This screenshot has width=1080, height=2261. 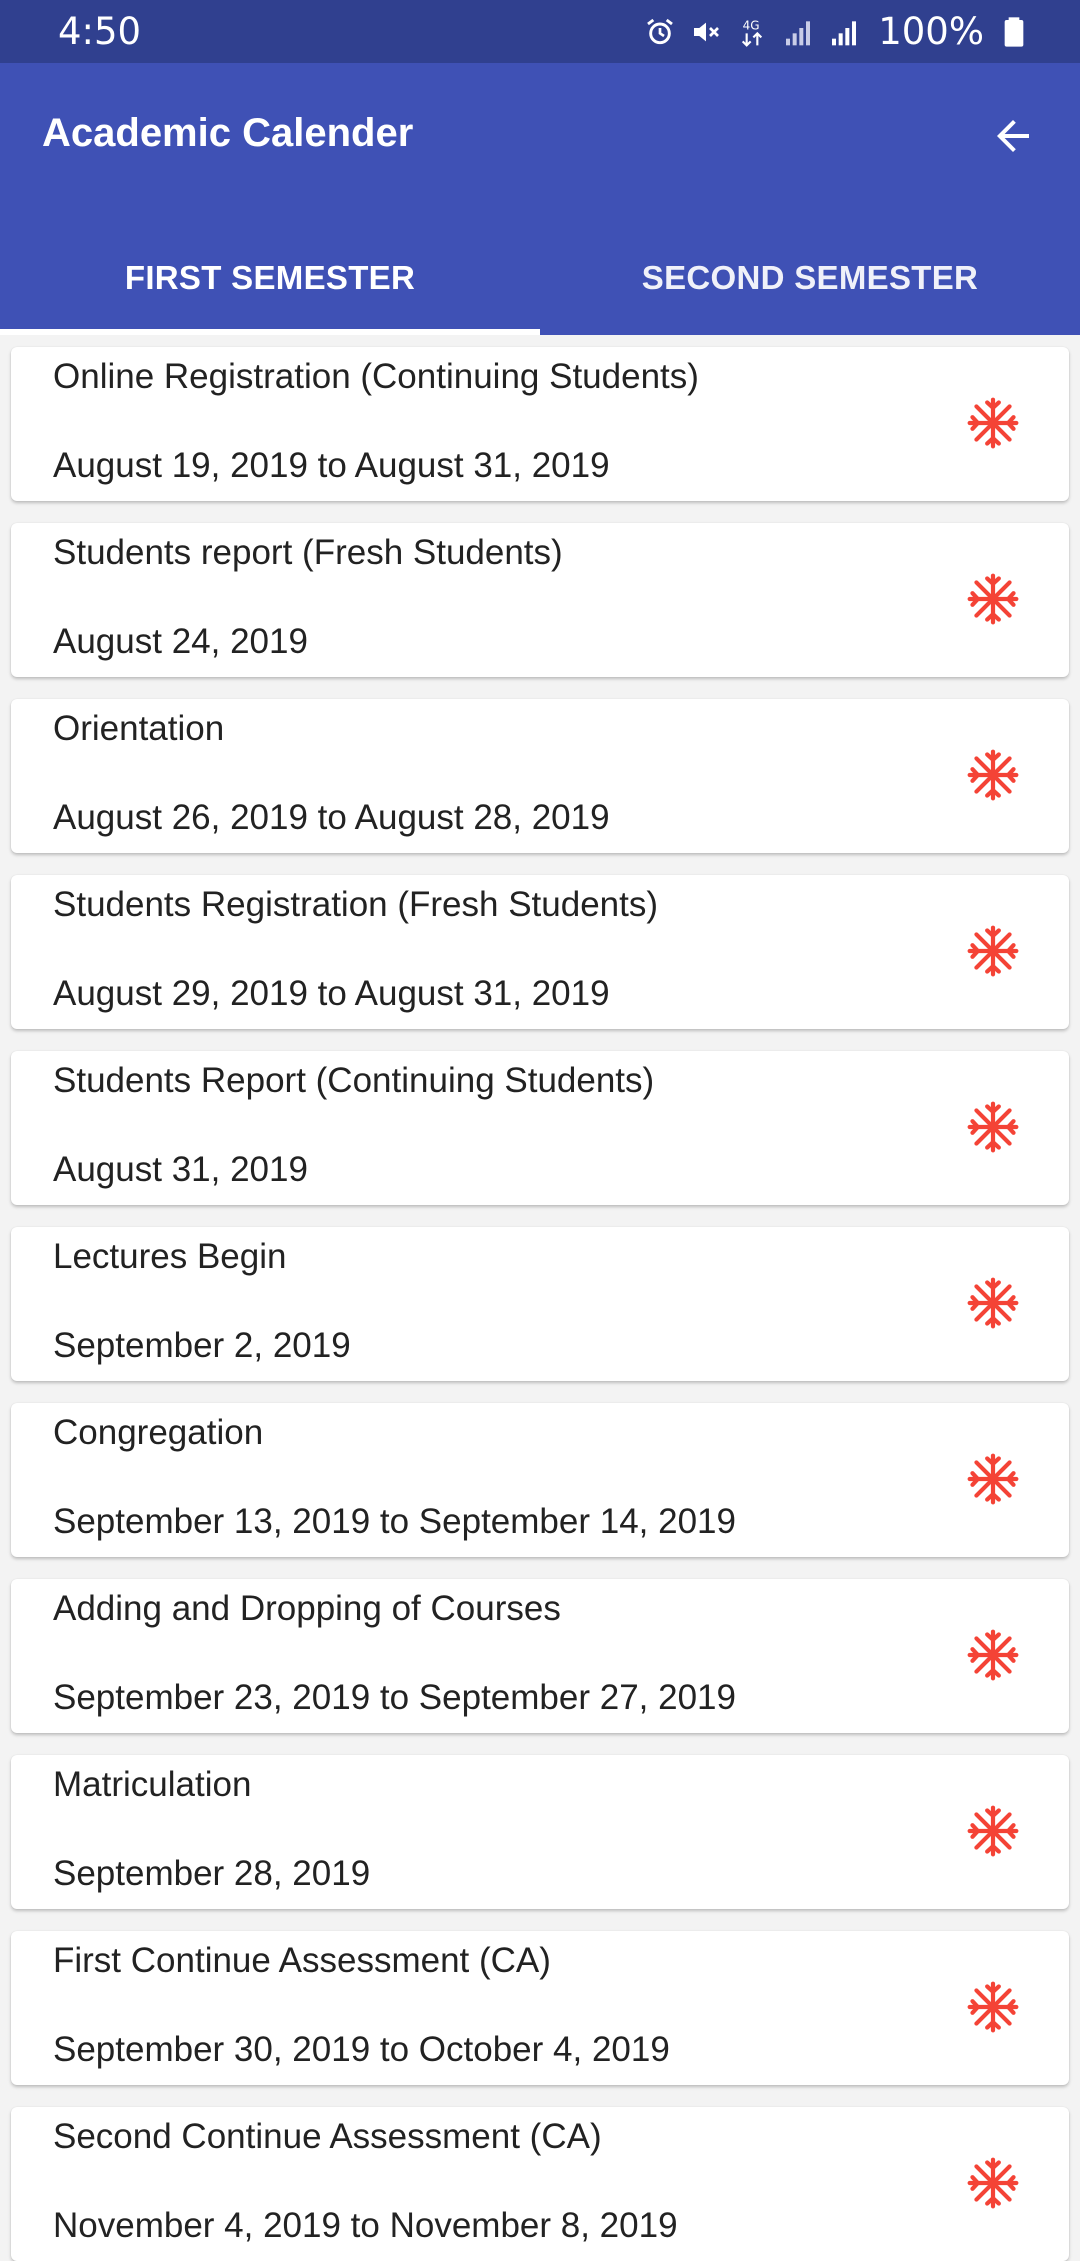 What do you see at coordinates (139, 728) in the screenshot?
I see `event-title: Orientation` at bounding box center [139, 728].